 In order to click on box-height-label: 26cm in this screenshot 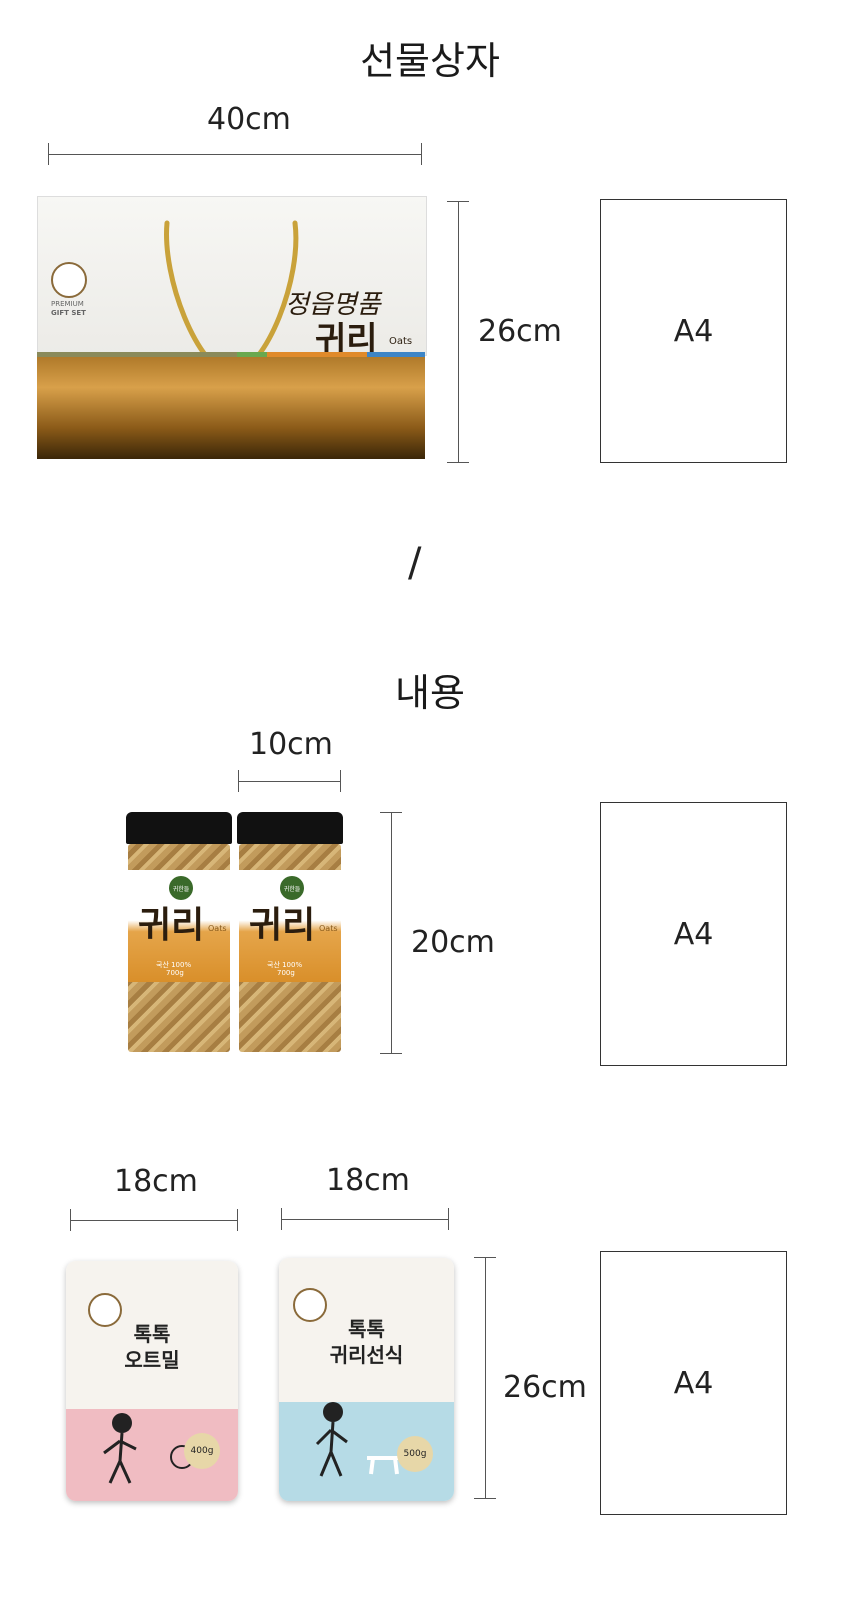, I will do `click(520, 331)`.